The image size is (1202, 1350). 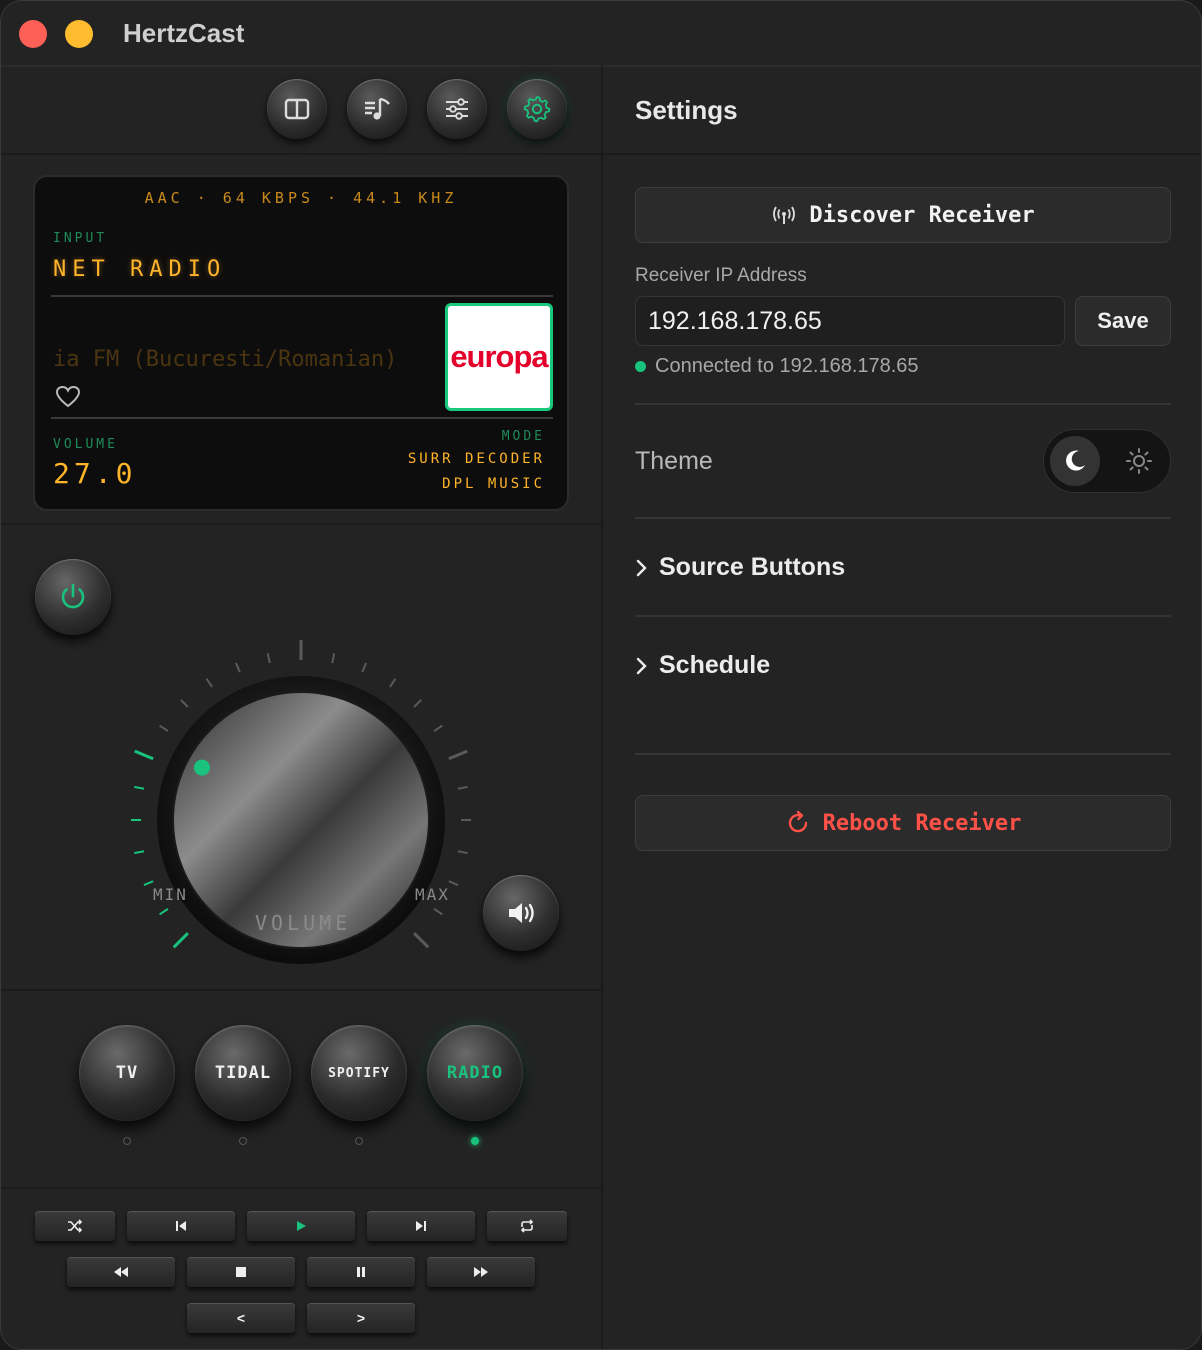 I want to click on knob-indicator, so click(x=202, y=767).